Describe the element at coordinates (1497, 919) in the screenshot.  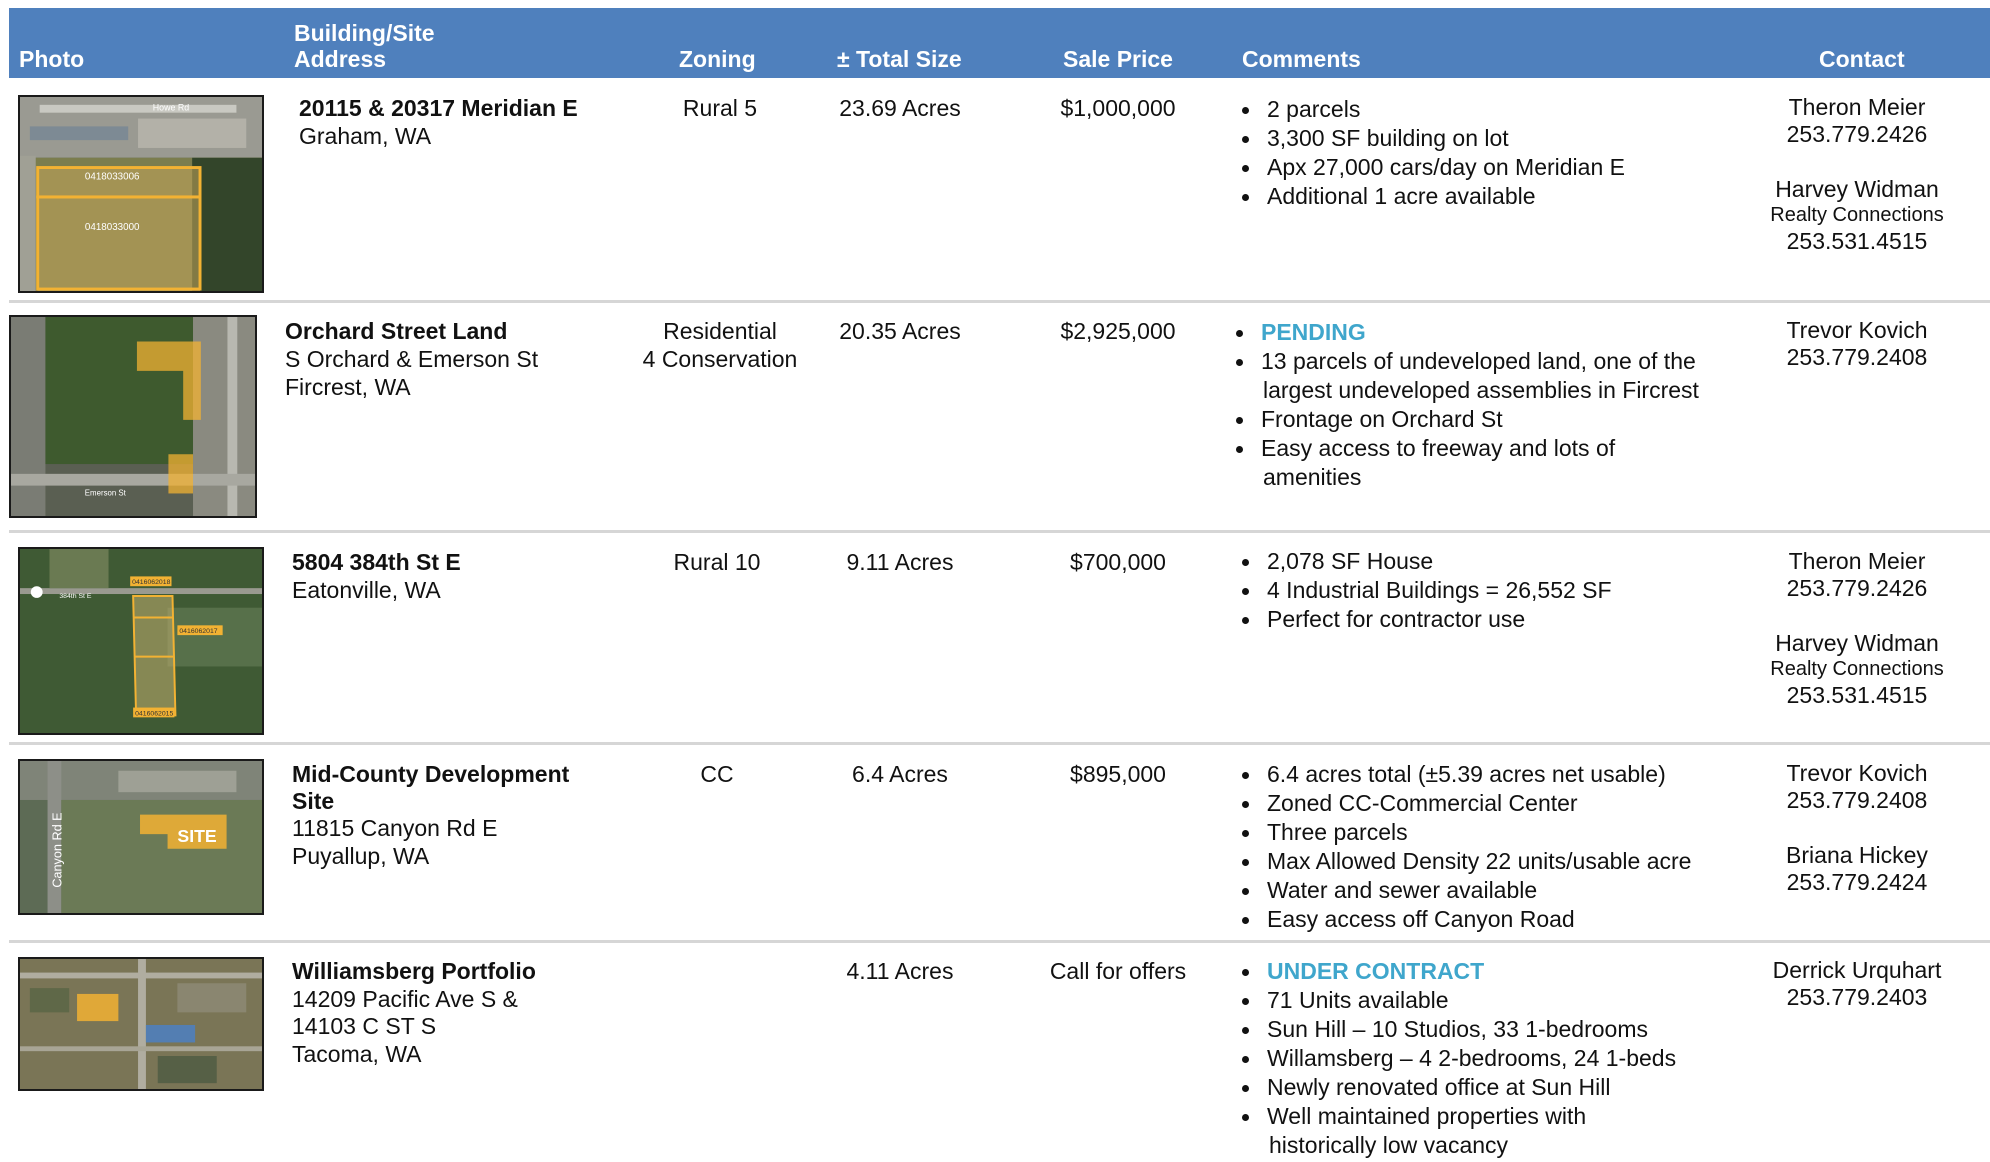
I see `comment-item: Easy access off Canyon Road` at that location.